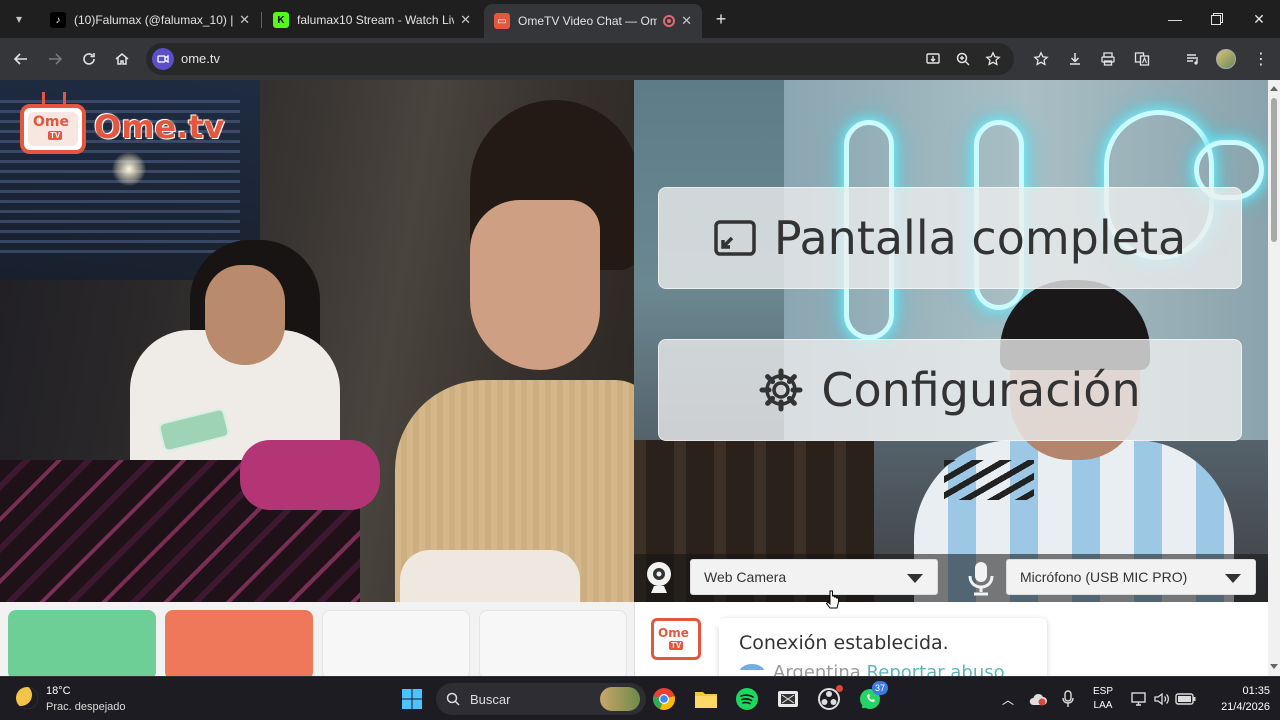 This screenshot has height=720, width=1280. I want to click on download-icon, so click(1075, 59).